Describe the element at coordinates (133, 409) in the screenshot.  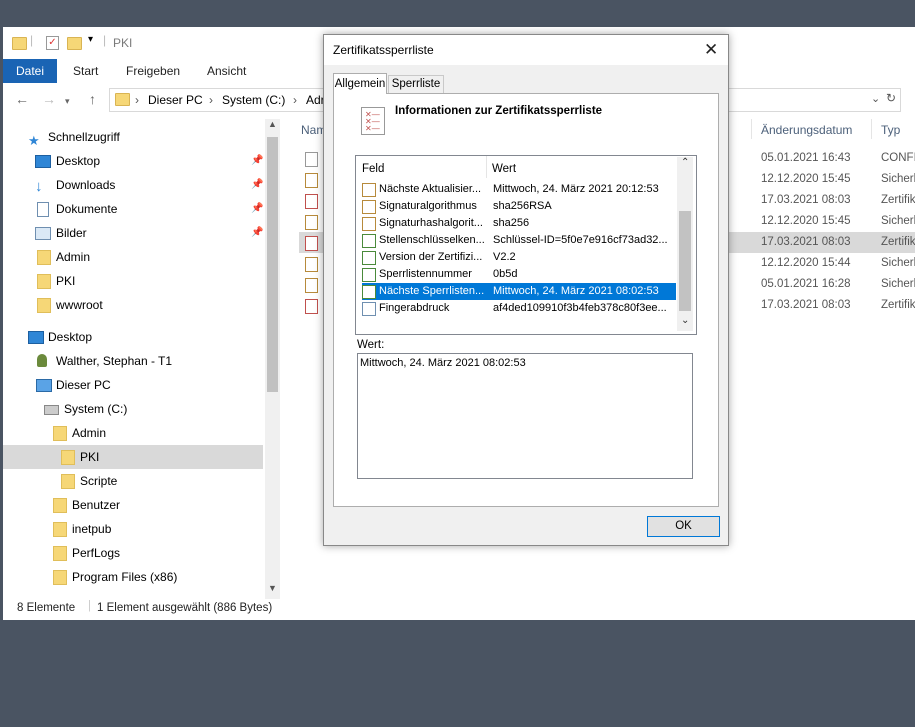
I see `nav-item-system-c: System (C:)` at that location.